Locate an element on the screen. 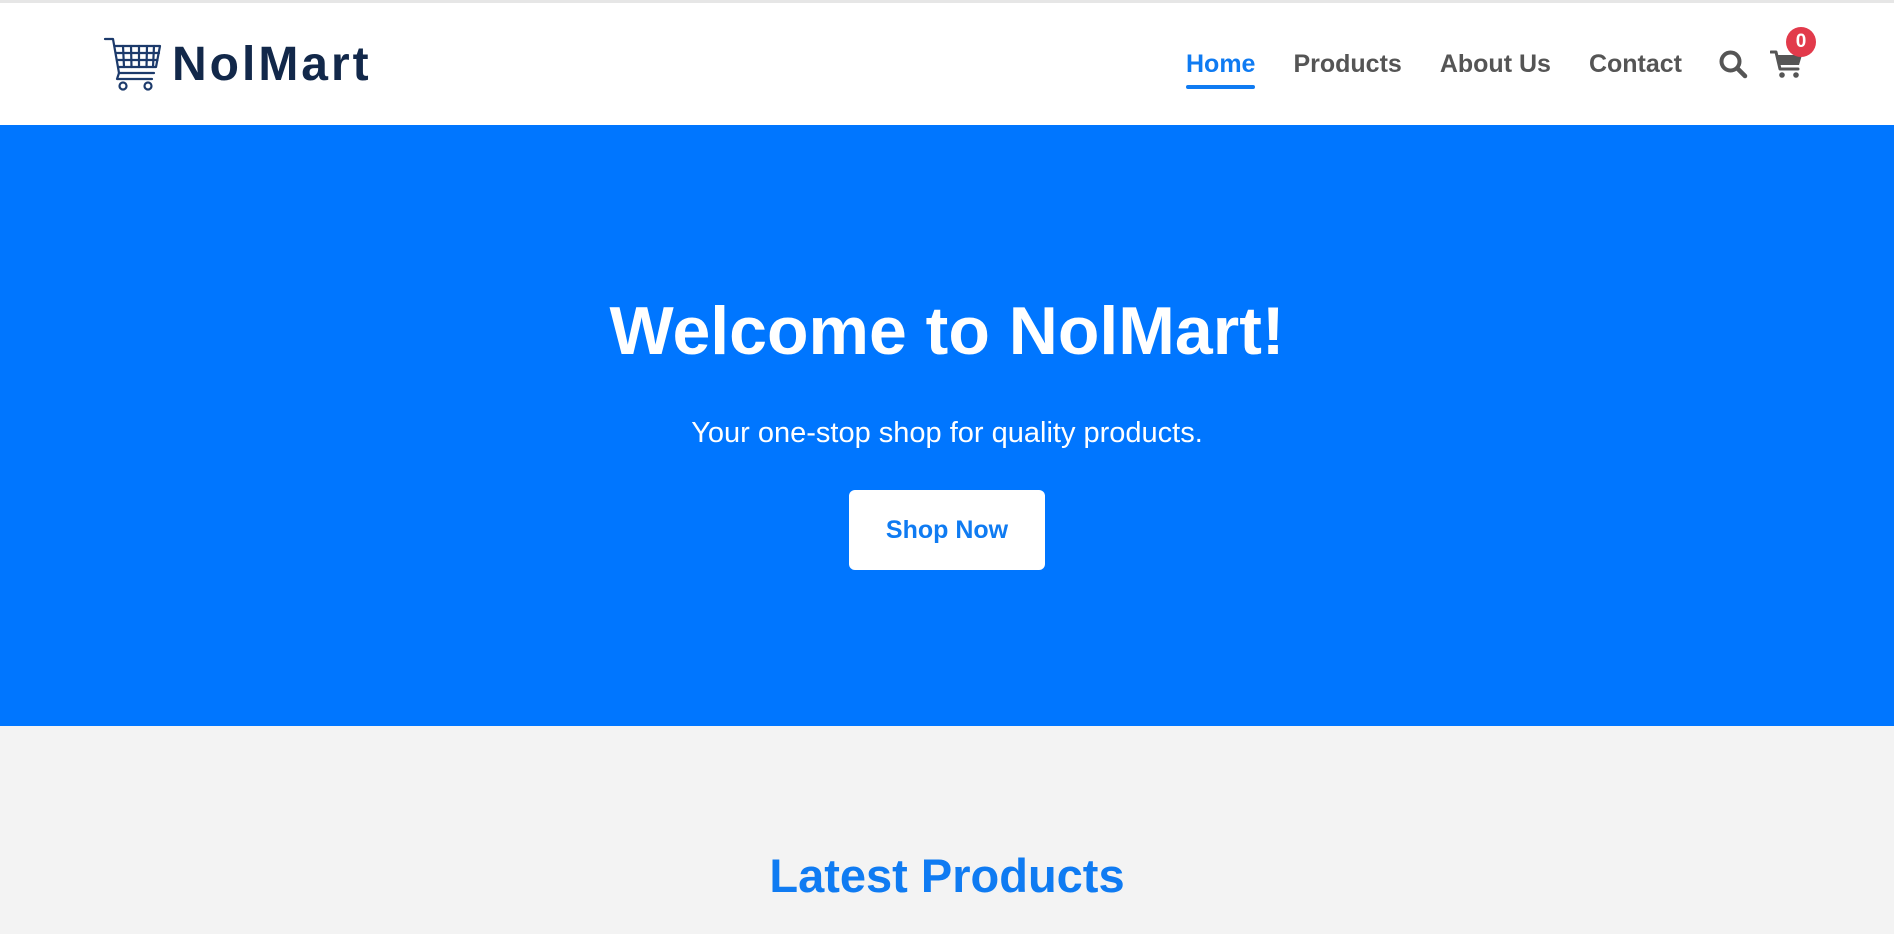 The height and width of the screenshot is (934, 1894). nav-about-us: About Us is located at coordinates (1495, 64).